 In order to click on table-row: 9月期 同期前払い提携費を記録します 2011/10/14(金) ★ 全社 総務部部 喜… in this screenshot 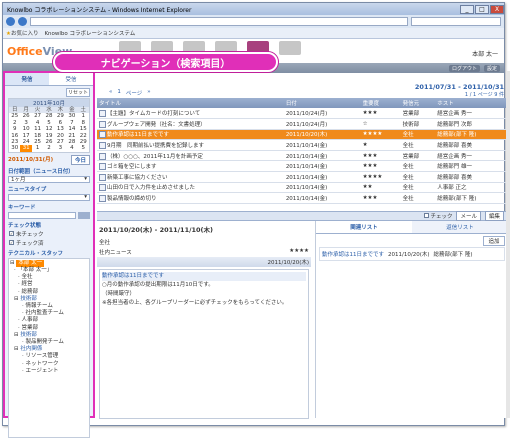, I will do `click(302, 145)`.